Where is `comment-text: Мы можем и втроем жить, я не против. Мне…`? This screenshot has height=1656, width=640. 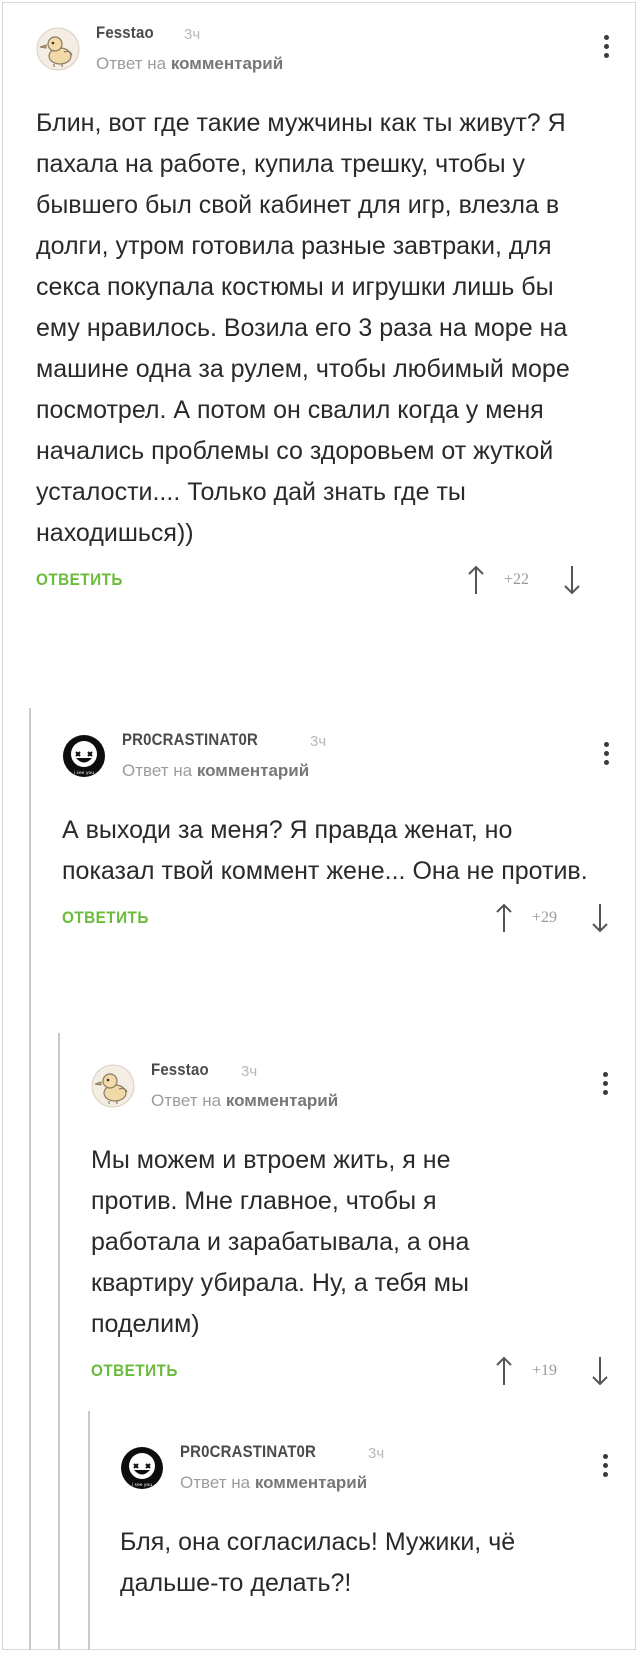
comment-text: Мы можем и втроем жить, я не против. Мне… is located at coordinates (280, 1242).